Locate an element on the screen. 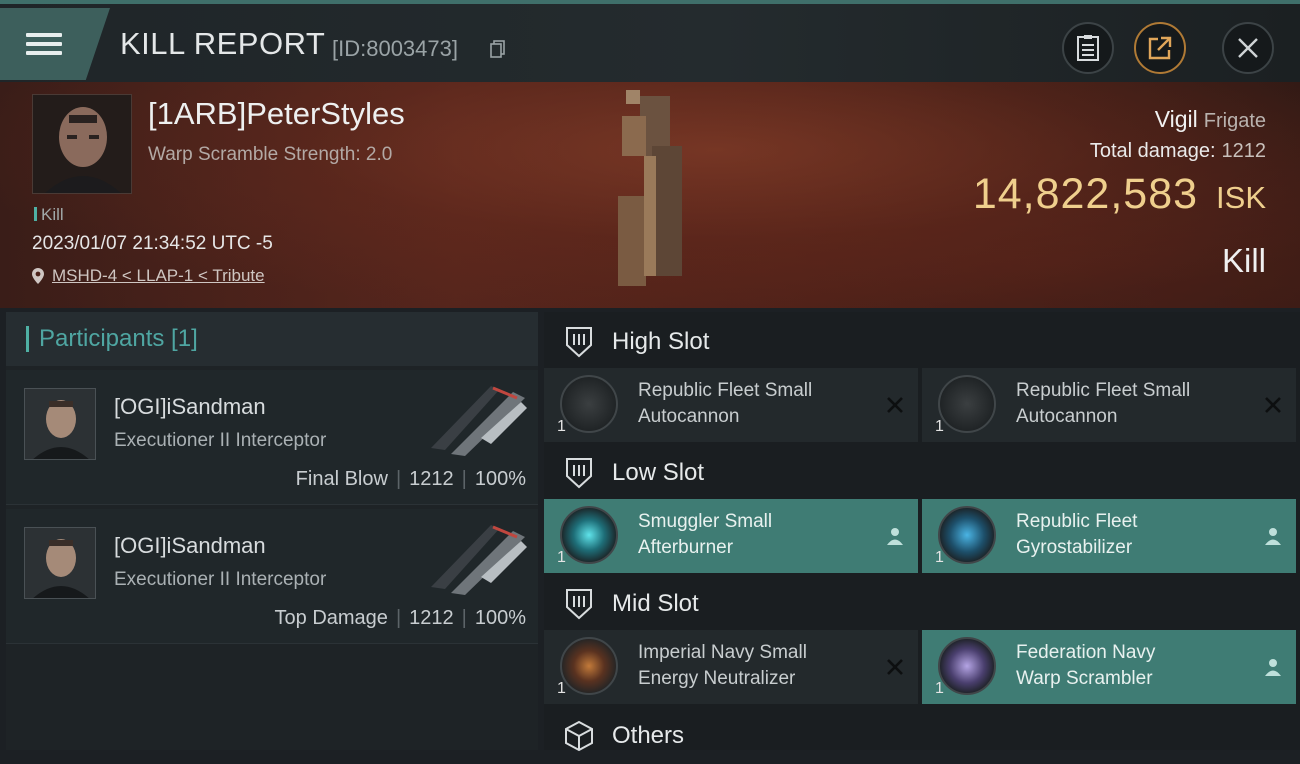 Image resolution: width=1300 pixels, height=764 pixels. participant-role: Final Blow is located at coordinates (341, 479).